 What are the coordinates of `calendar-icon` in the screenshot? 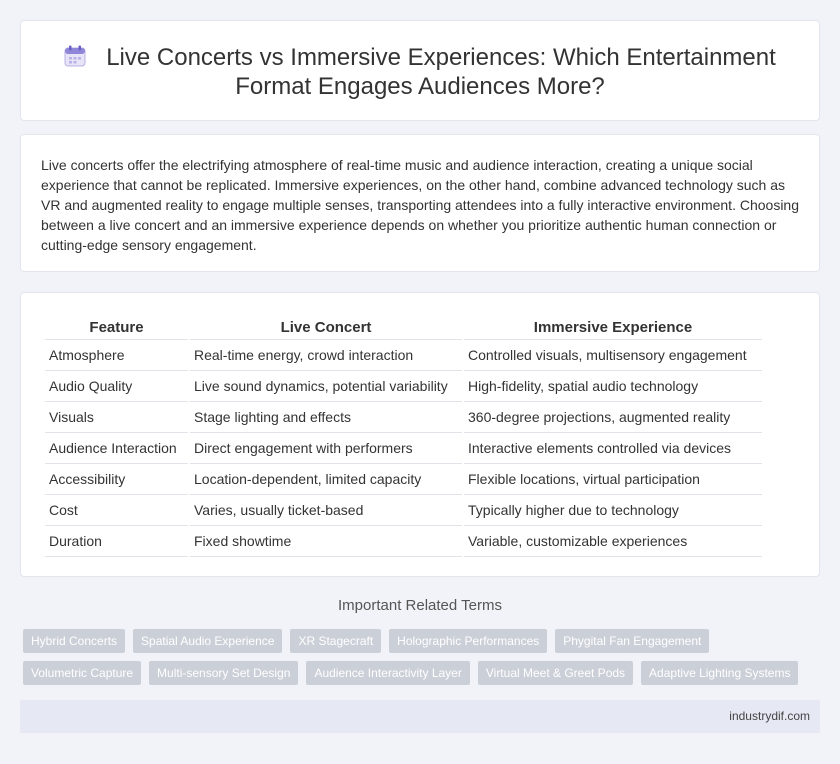 It's located at (75, 56).